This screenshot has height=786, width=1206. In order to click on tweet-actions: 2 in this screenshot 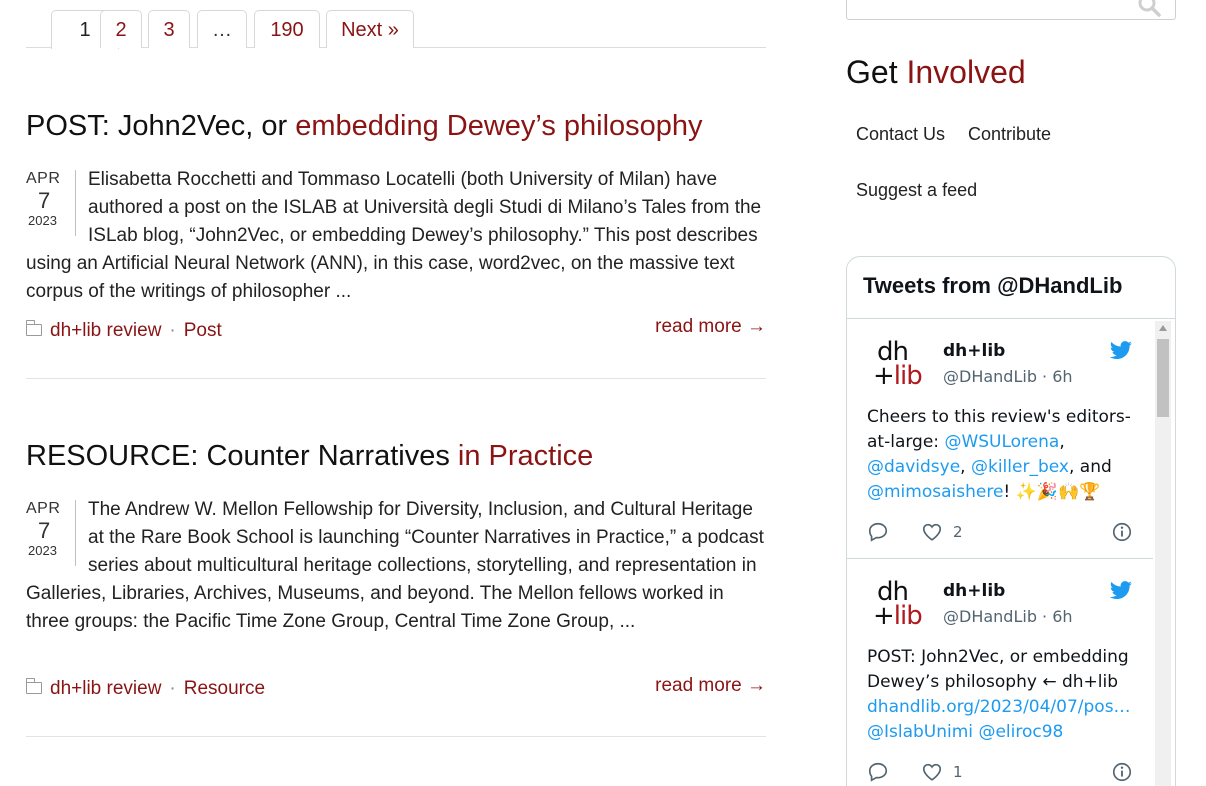, I will do `click(1000, 533)`.